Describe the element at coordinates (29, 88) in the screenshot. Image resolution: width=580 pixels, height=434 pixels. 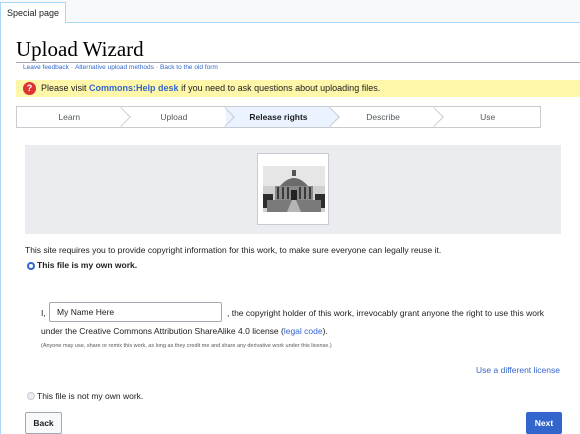
I see `help-icon` at that location.